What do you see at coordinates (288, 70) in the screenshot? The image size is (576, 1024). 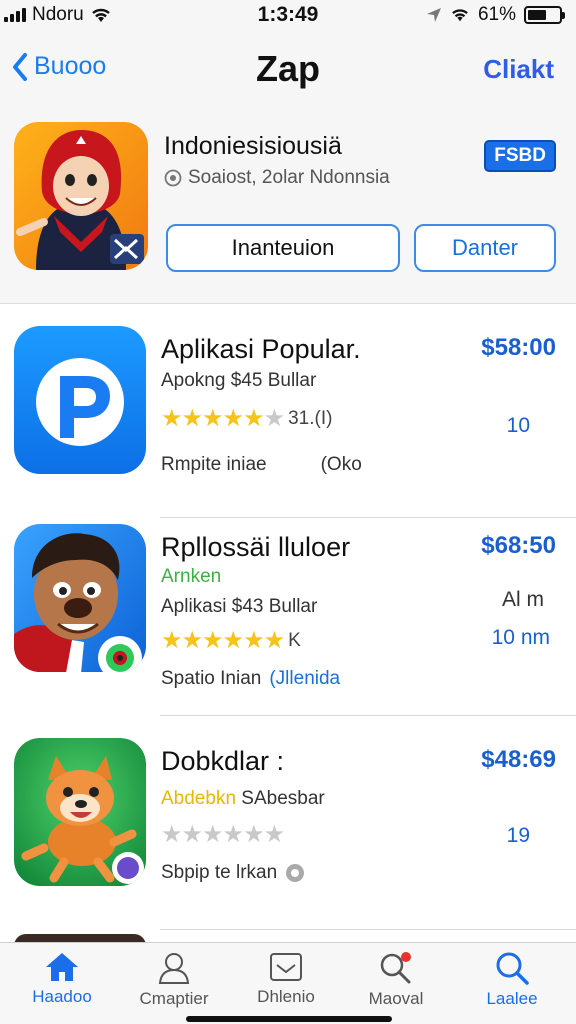 I see `navigation-bar: Buooo Zap Cliakt` at bounding box center [288, 70].